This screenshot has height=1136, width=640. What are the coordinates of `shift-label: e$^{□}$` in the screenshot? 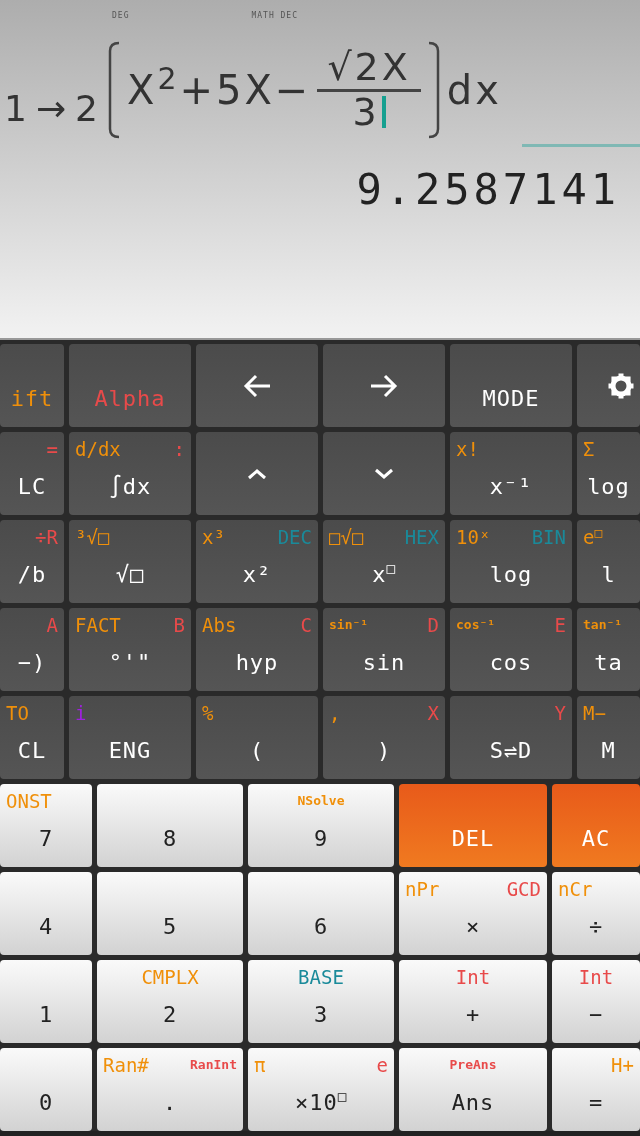 It's located at (593, 537).